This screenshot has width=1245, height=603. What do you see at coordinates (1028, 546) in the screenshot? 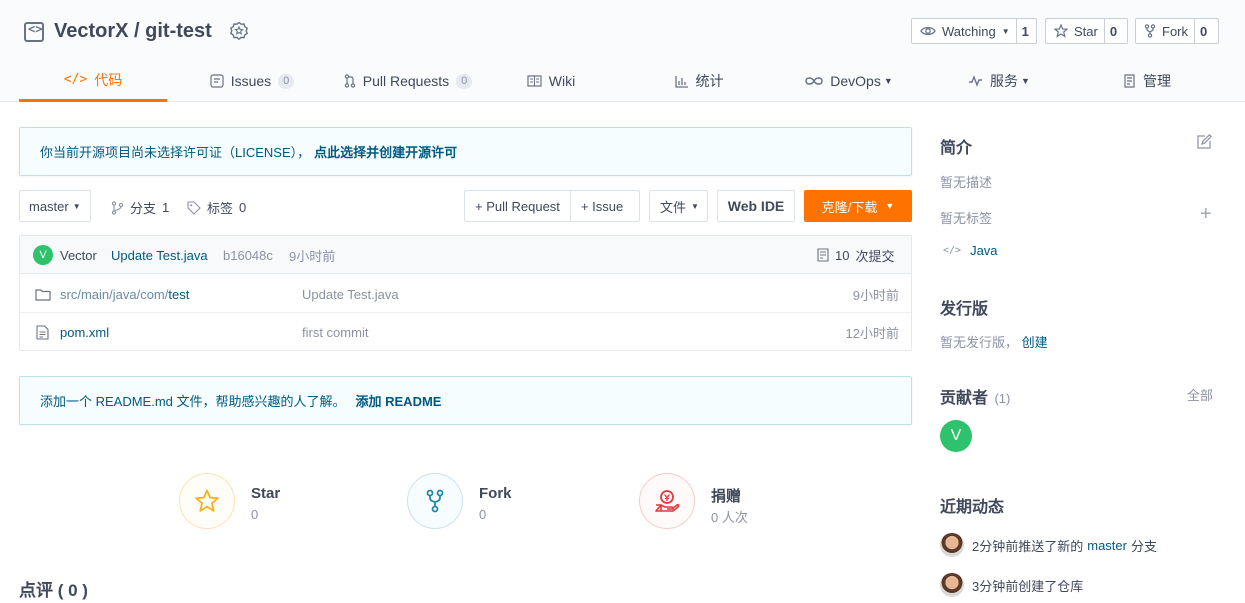
I see `activity-text: 2分钟前推送了新的` at bounding box center [1028, 546].